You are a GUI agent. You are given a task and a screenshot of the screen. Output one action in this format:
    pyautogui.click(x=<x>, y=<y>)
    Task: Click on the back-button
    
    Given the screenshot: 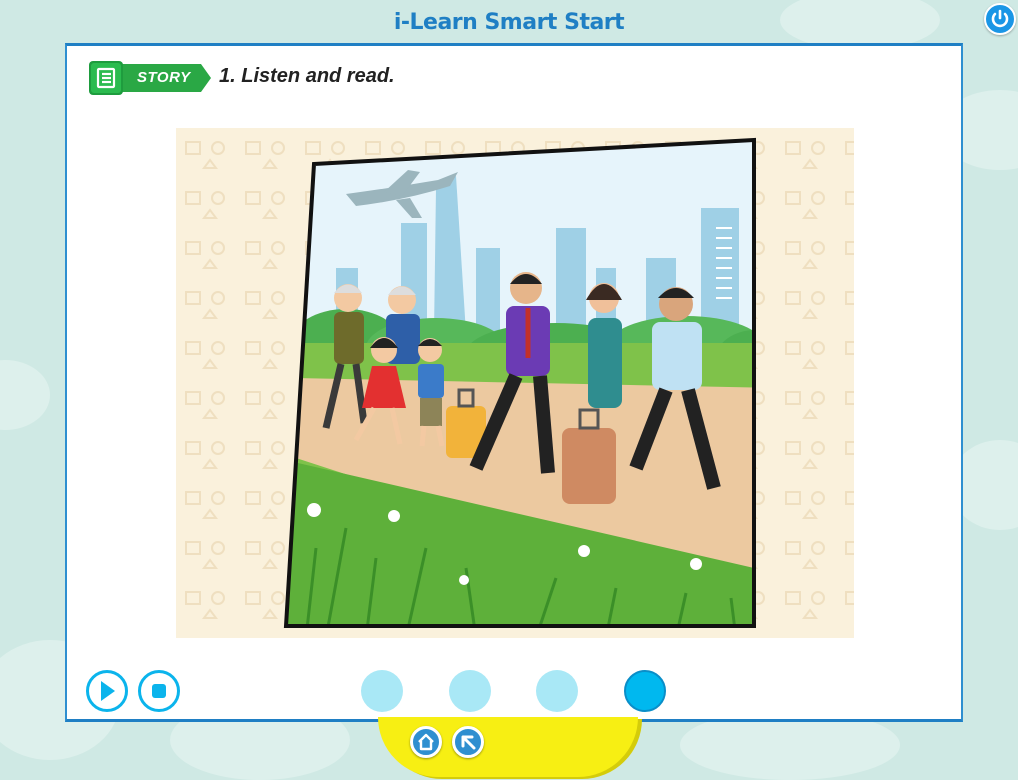 What is the action you would take?
    pyautogui.click(x=468, y=742)
    